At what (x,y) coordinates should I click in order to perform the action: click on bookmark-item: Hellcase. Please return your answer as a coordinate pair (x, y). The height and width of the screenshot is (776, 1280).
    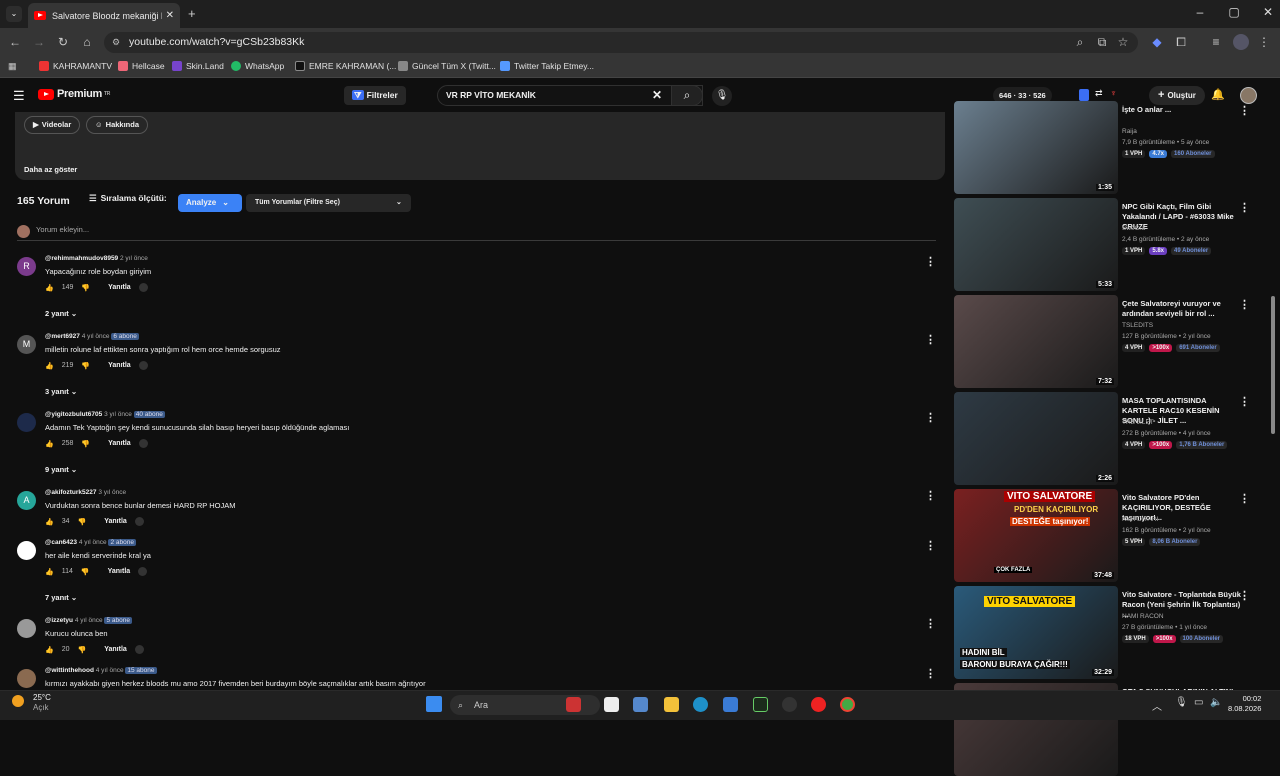
    Looking at the image, I should click on (141, 66).